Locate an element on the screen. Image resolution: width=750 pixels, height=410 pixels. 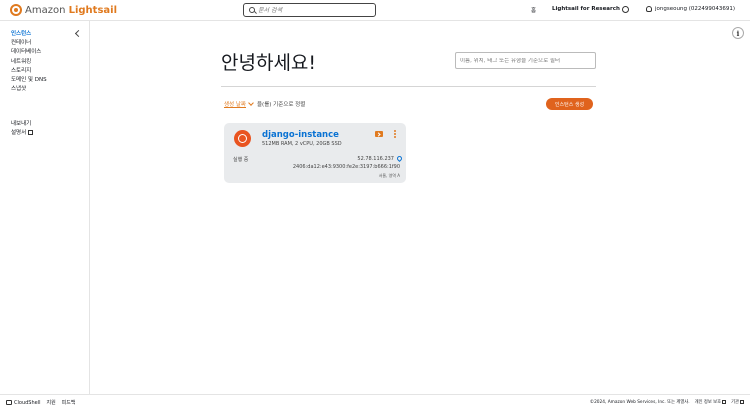
ubuntu-icon is located at coordinates (242, 138).